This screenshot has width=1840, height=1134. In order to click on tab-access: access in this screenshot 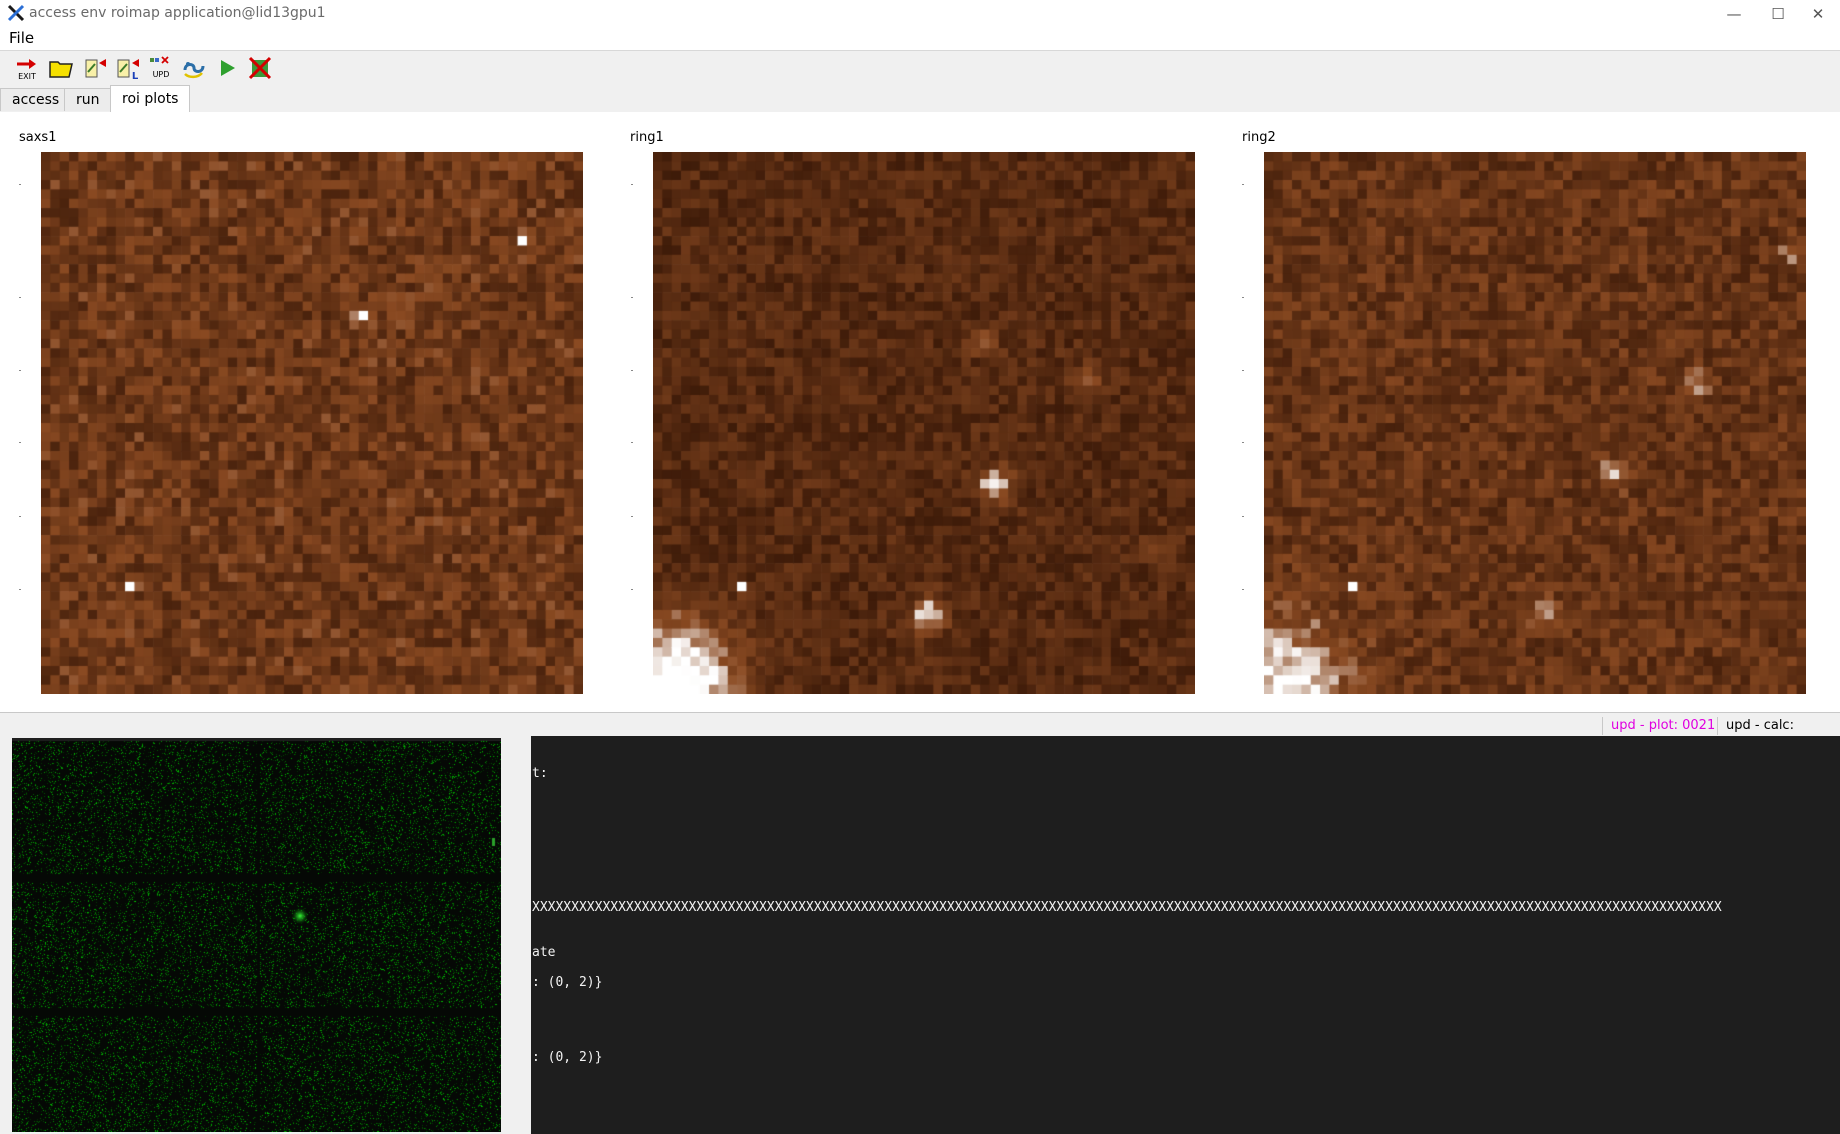, I will do `click(36, 99)`.